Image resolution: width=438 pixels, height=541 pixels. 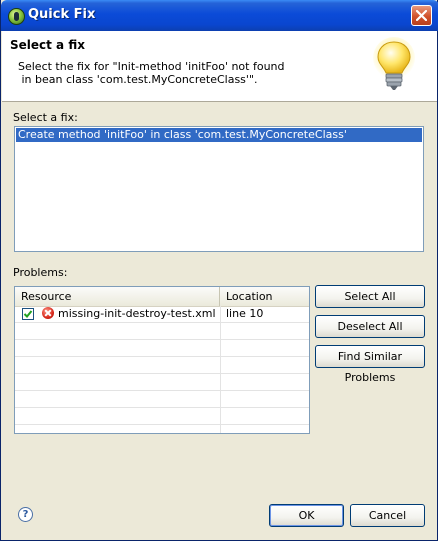 I want to click on header-title: Select a fix, so click(x=47, y=45).